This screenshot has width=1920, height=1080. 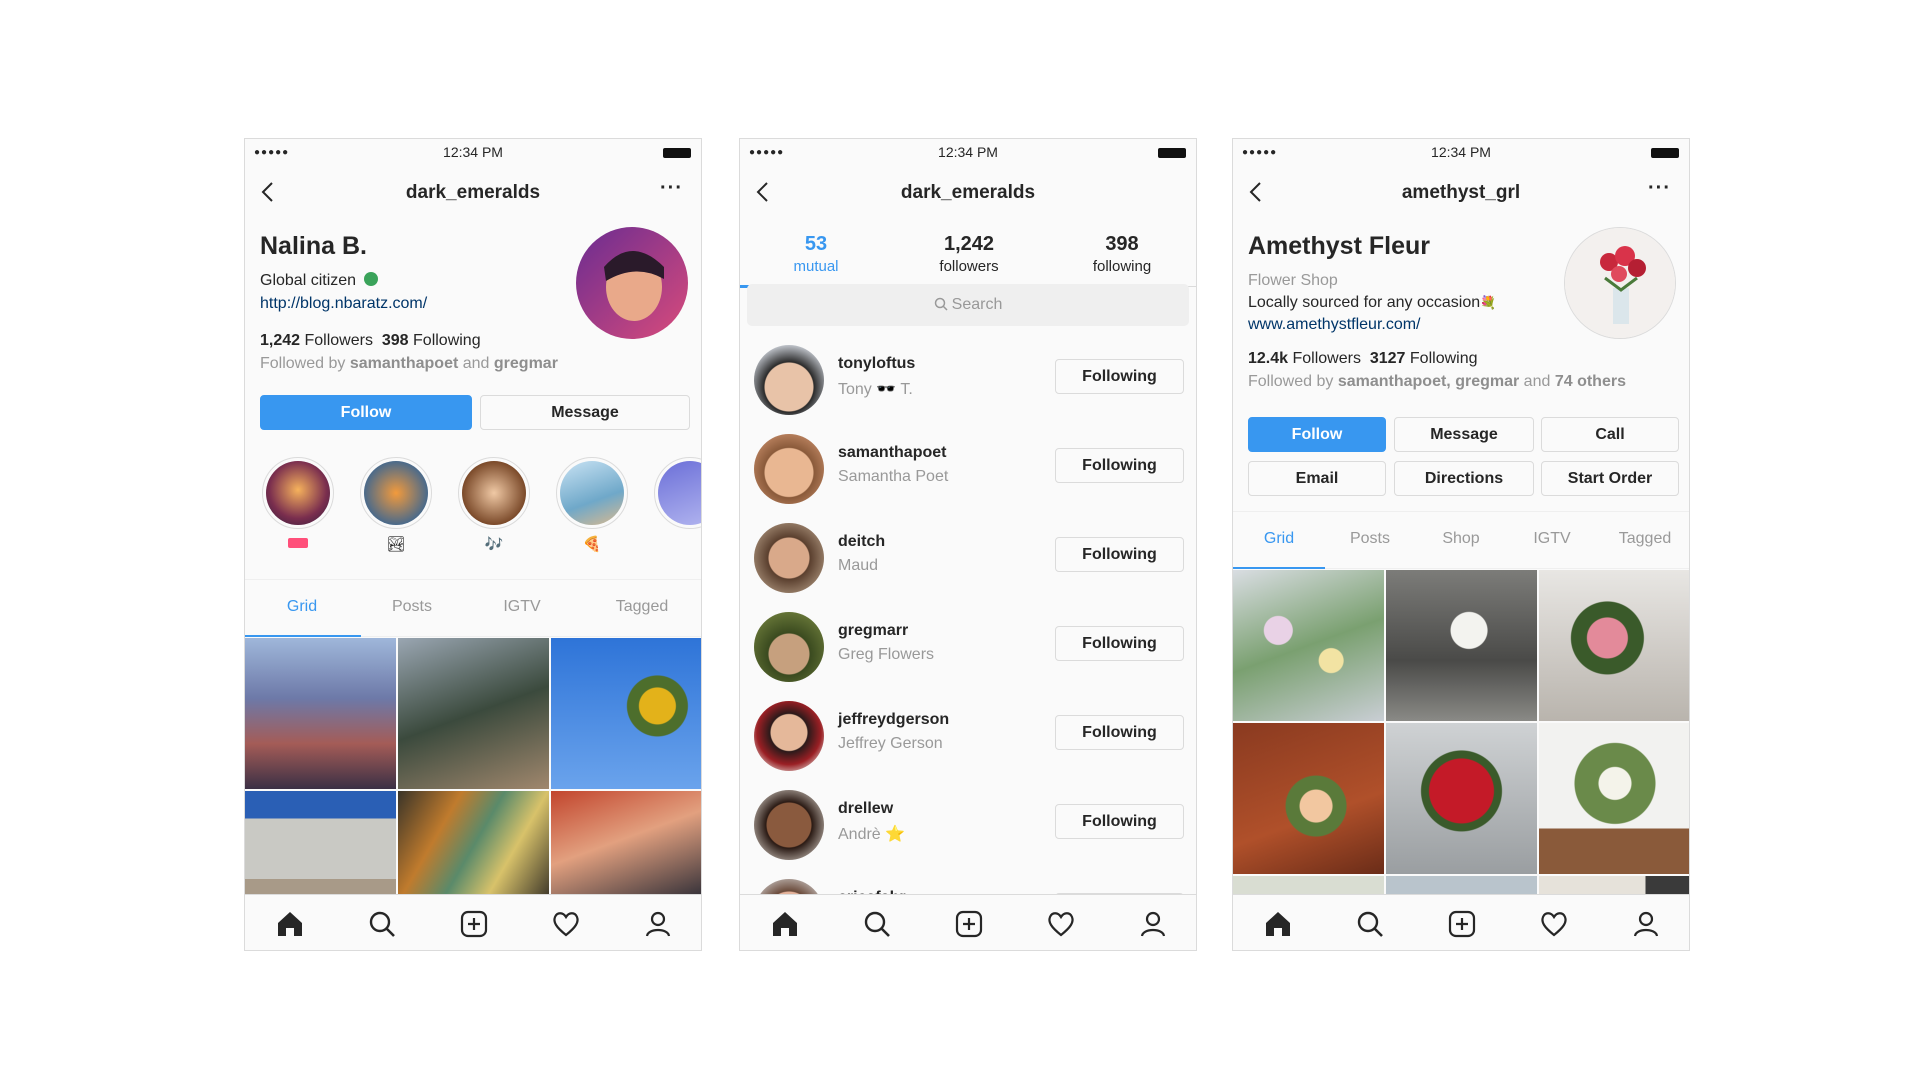 I want to click on username: gregmarr, so click(x=873, y=631).